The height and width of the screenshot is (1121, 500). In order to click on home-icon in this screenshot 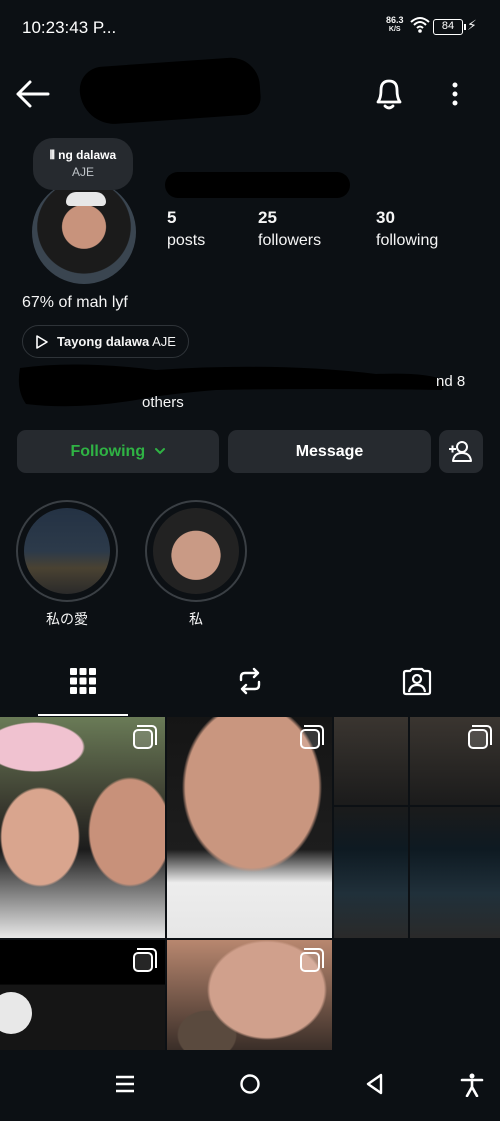, I will do `click(250, 1084)`.